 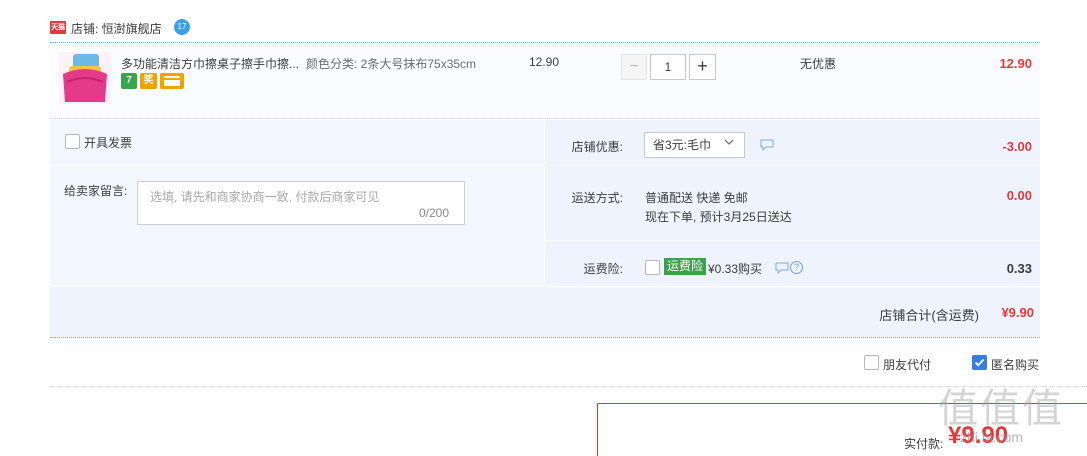 What do you see at coordinates (729, 142) in the screenshot?
I see `chevron-down-icon` at bounding box center [729, 142].